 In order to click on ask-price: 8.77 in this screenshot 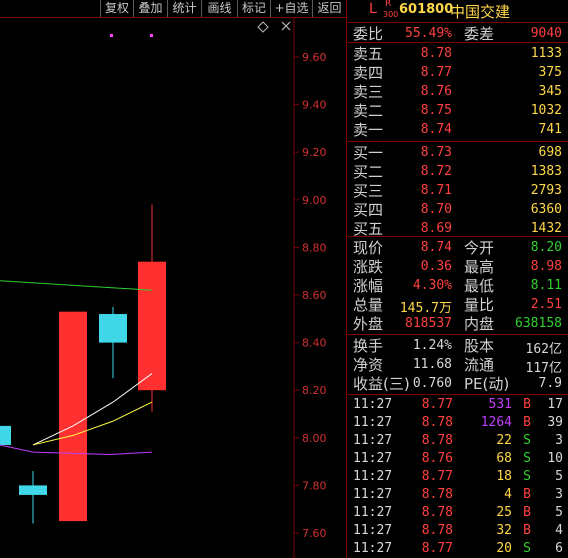, I will do `click(436, 72)`.